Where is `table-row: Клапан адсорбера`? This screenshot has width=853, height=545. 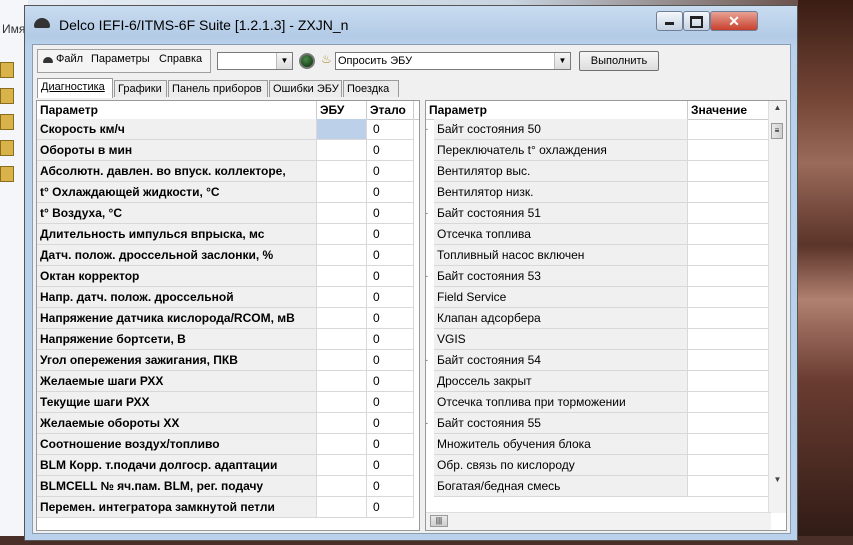 table-row: Клапан адсорбера is located at coordinates (598, 318).